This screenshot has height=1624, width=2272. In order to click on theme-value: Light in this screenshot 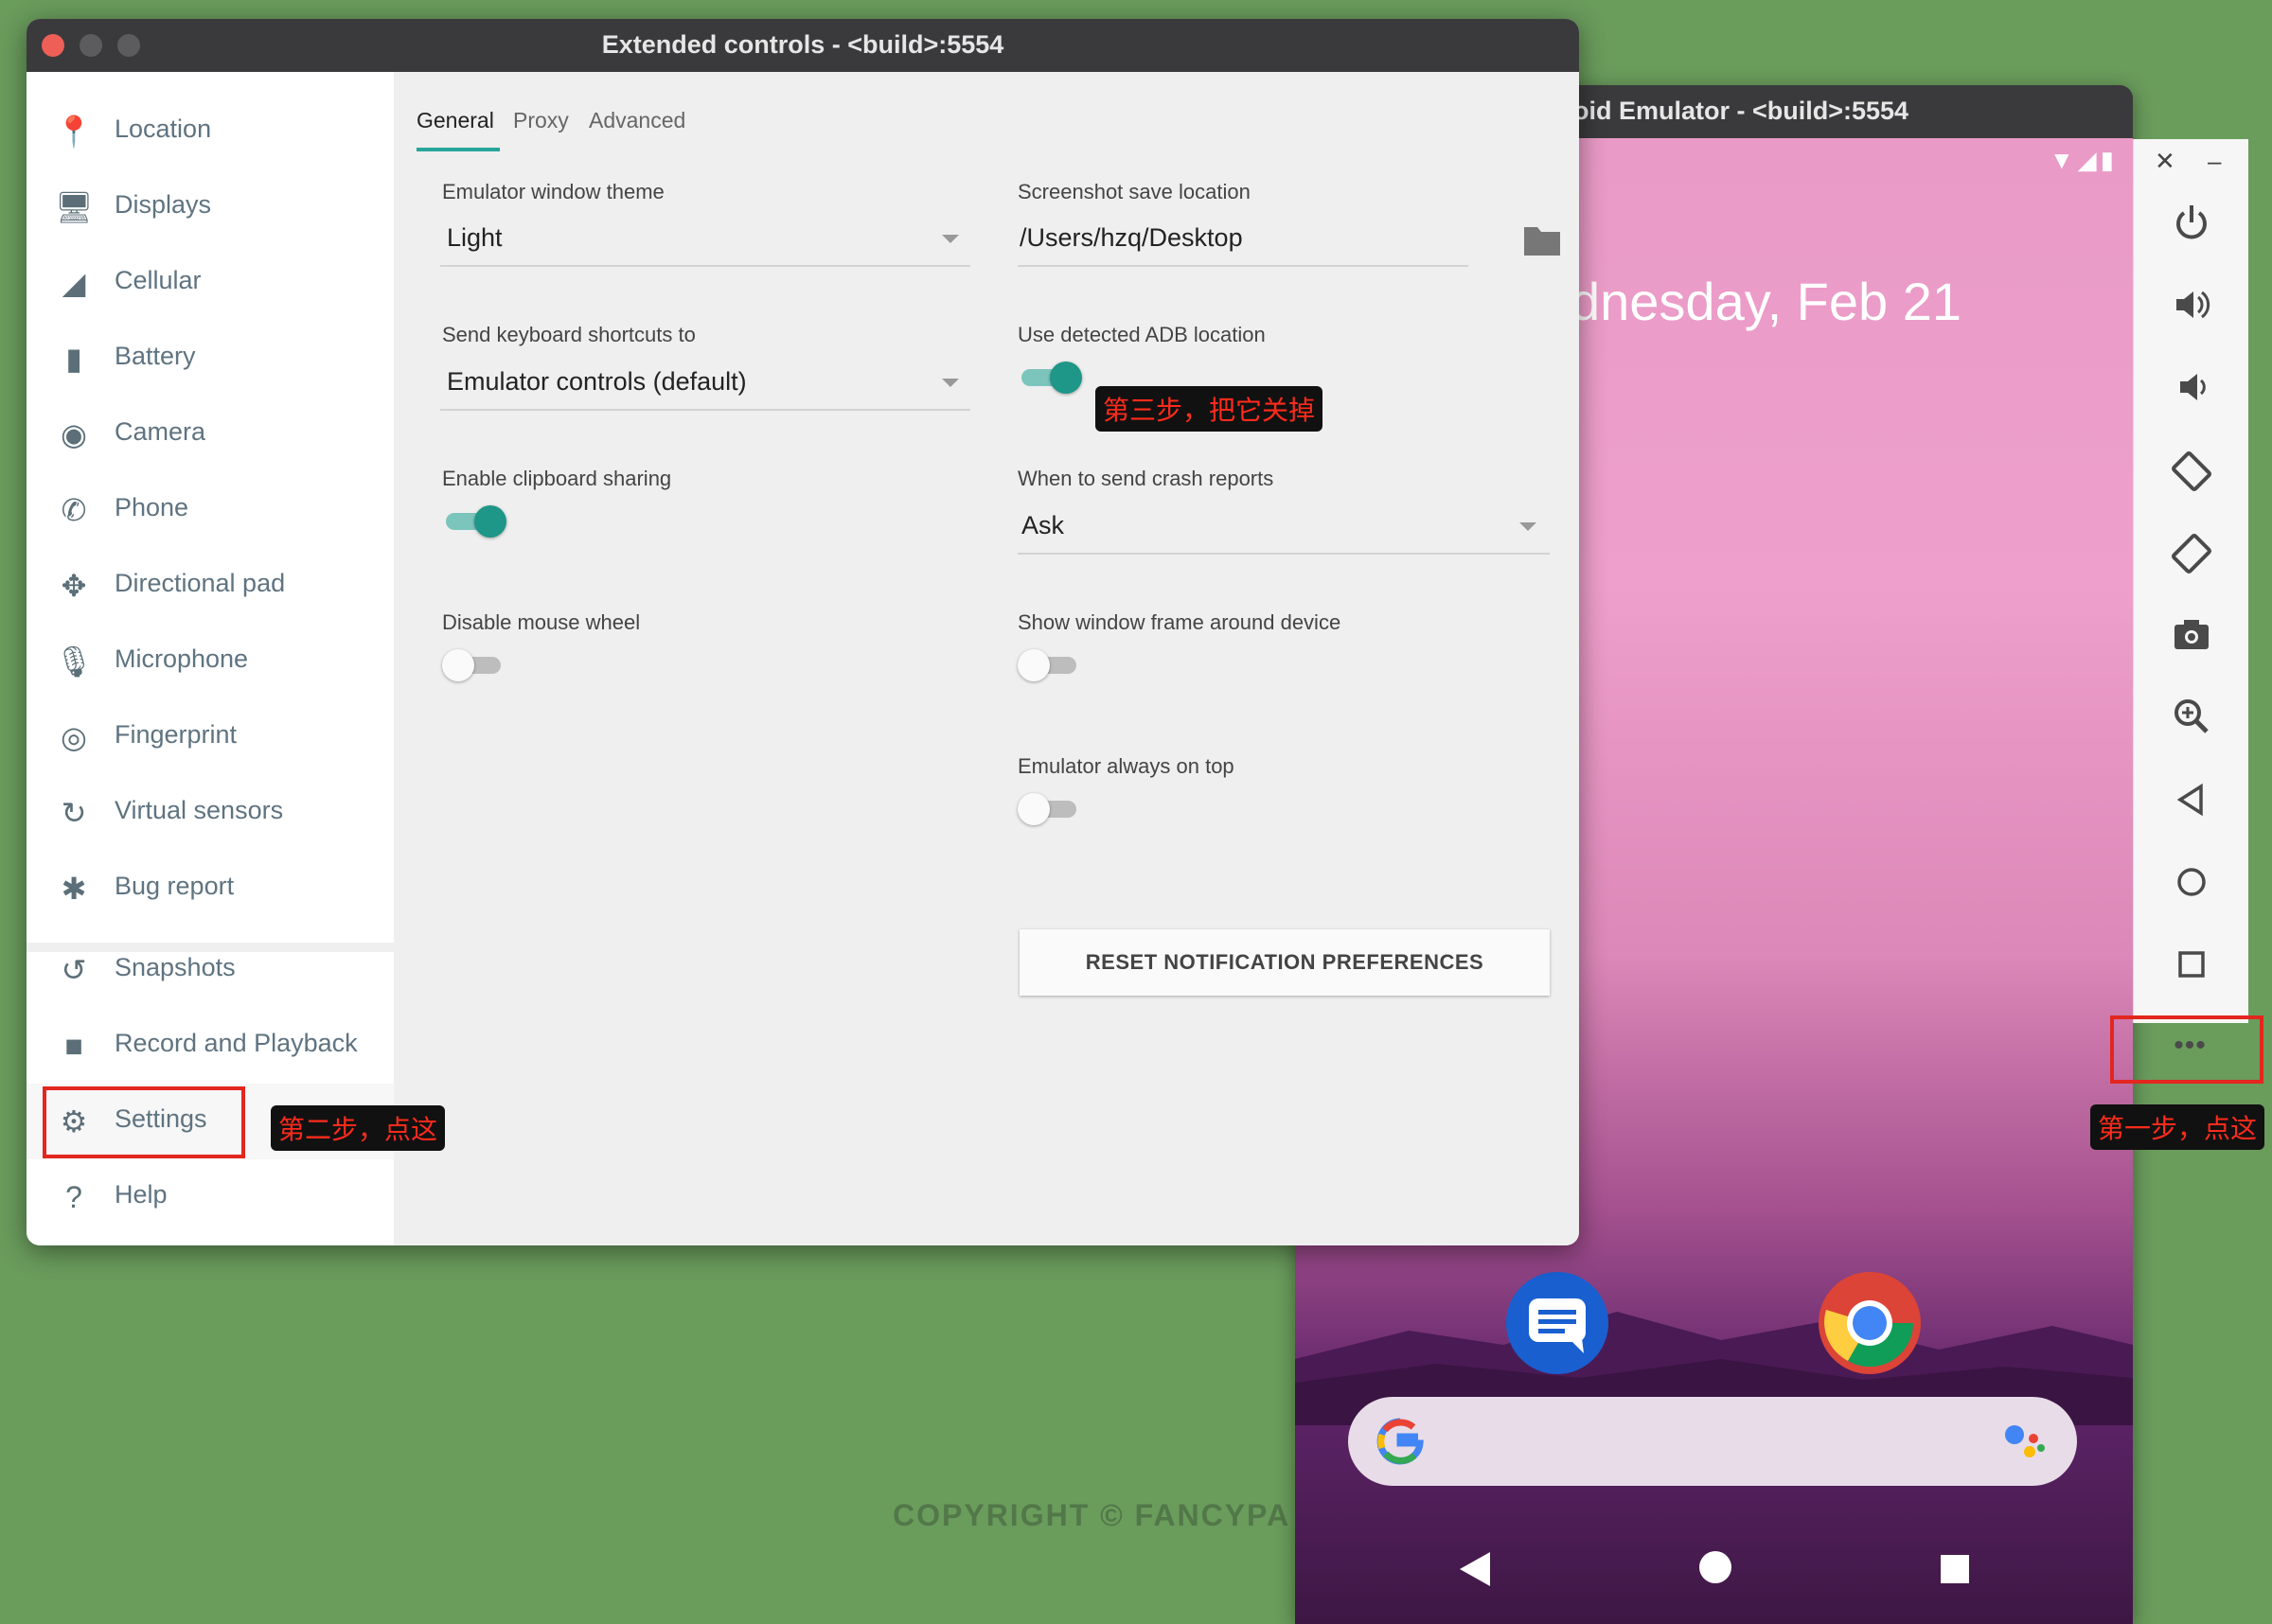, I will do `click(475, 238)`.